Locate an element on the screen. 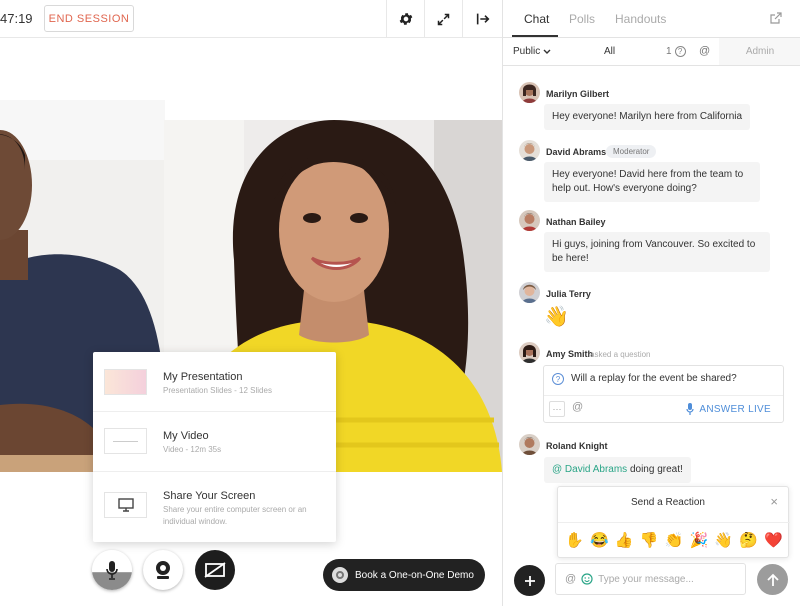 Image resolution: width=800 pixels, height=606 pixels. expand-icon is located at coordinates (443, 19).